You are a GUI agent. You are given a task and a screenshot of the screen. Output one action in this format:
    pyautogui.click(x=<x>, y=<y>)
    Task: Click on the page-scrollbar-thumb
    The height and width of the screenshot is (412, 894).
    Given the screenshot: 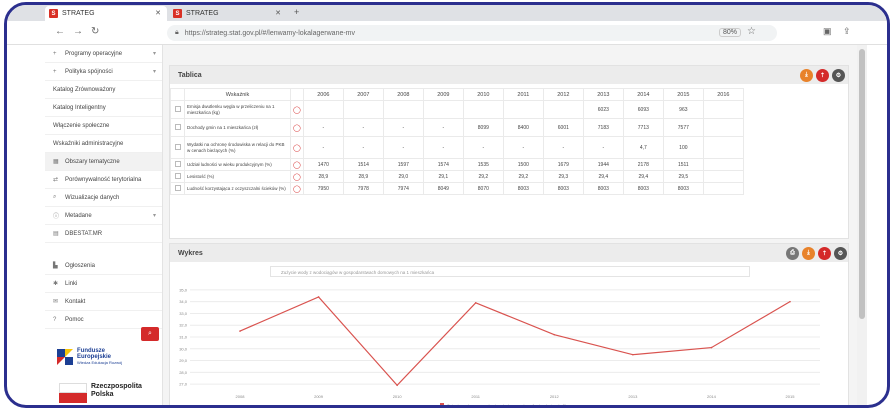 What is the action you would take?
    pyautogui.click(x=862, y=184)
    